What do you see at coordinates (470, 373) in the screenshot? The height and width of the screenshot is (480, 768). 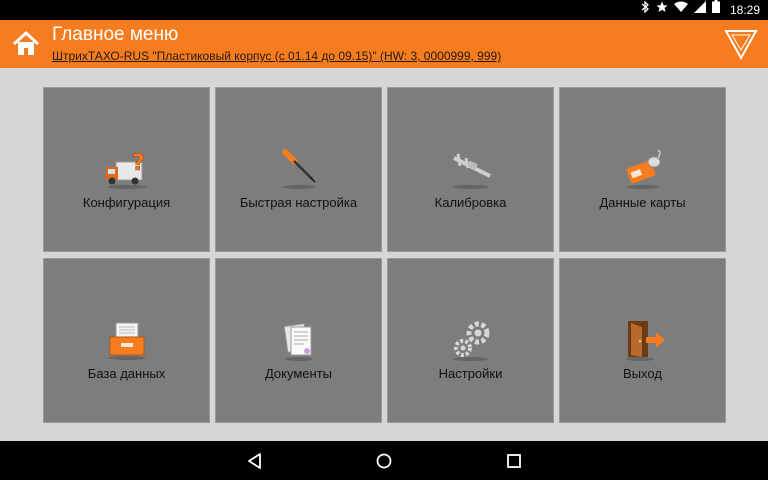 I see `tile-label: Настройки` at bounding box center [470, 373].